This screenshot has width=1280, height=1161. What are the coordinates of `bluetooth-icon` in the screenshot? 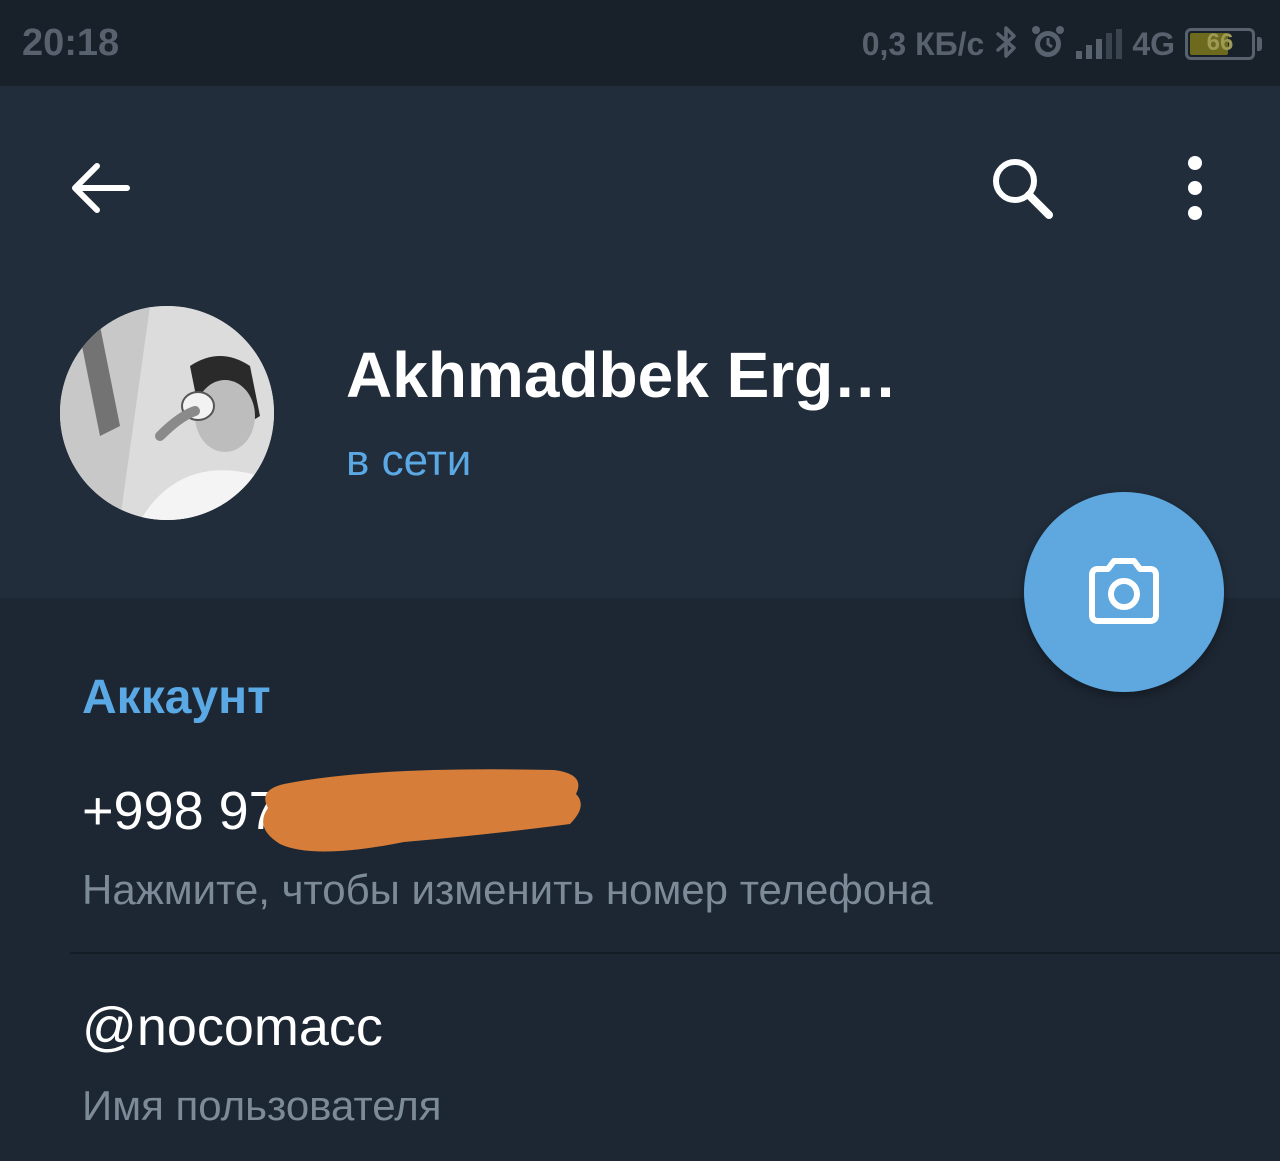 It's located at (1007, 44).